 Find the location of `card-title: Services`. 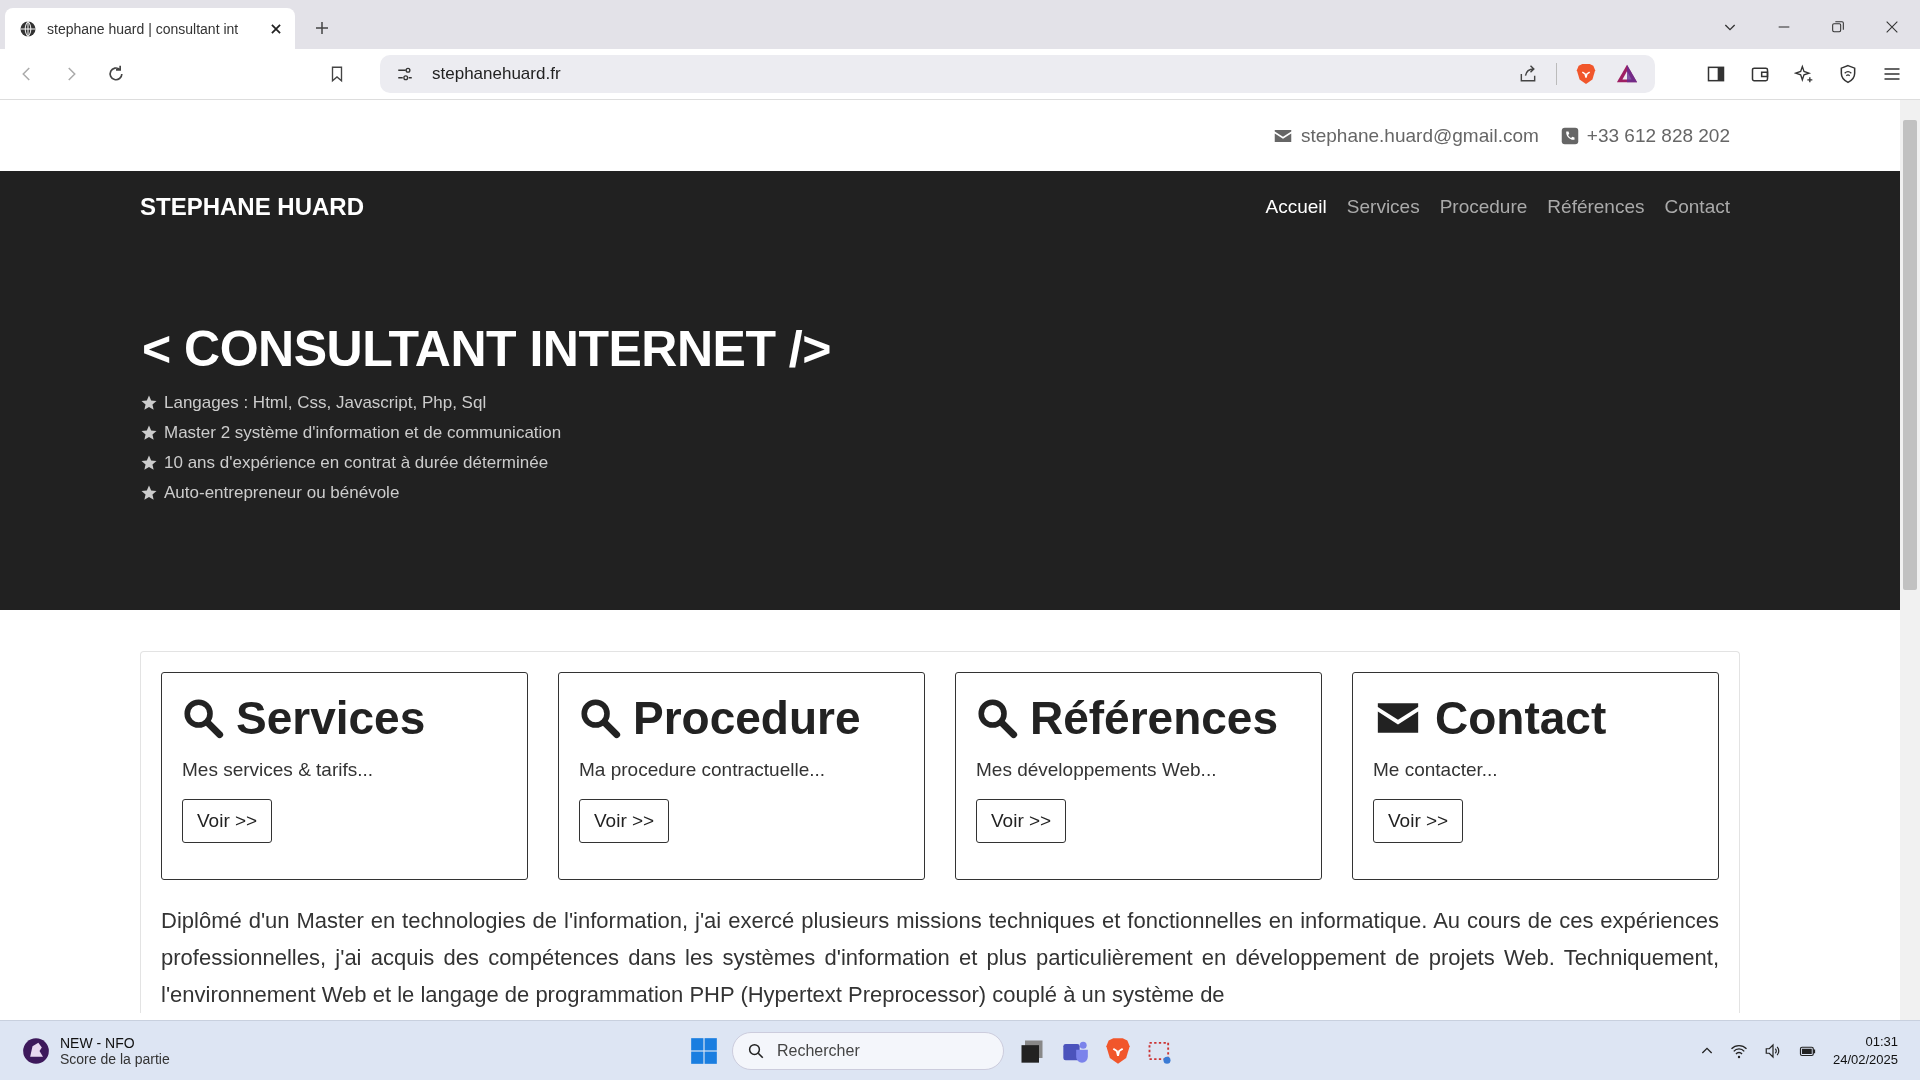

card-title: Services is located at coordinates (331, 718).